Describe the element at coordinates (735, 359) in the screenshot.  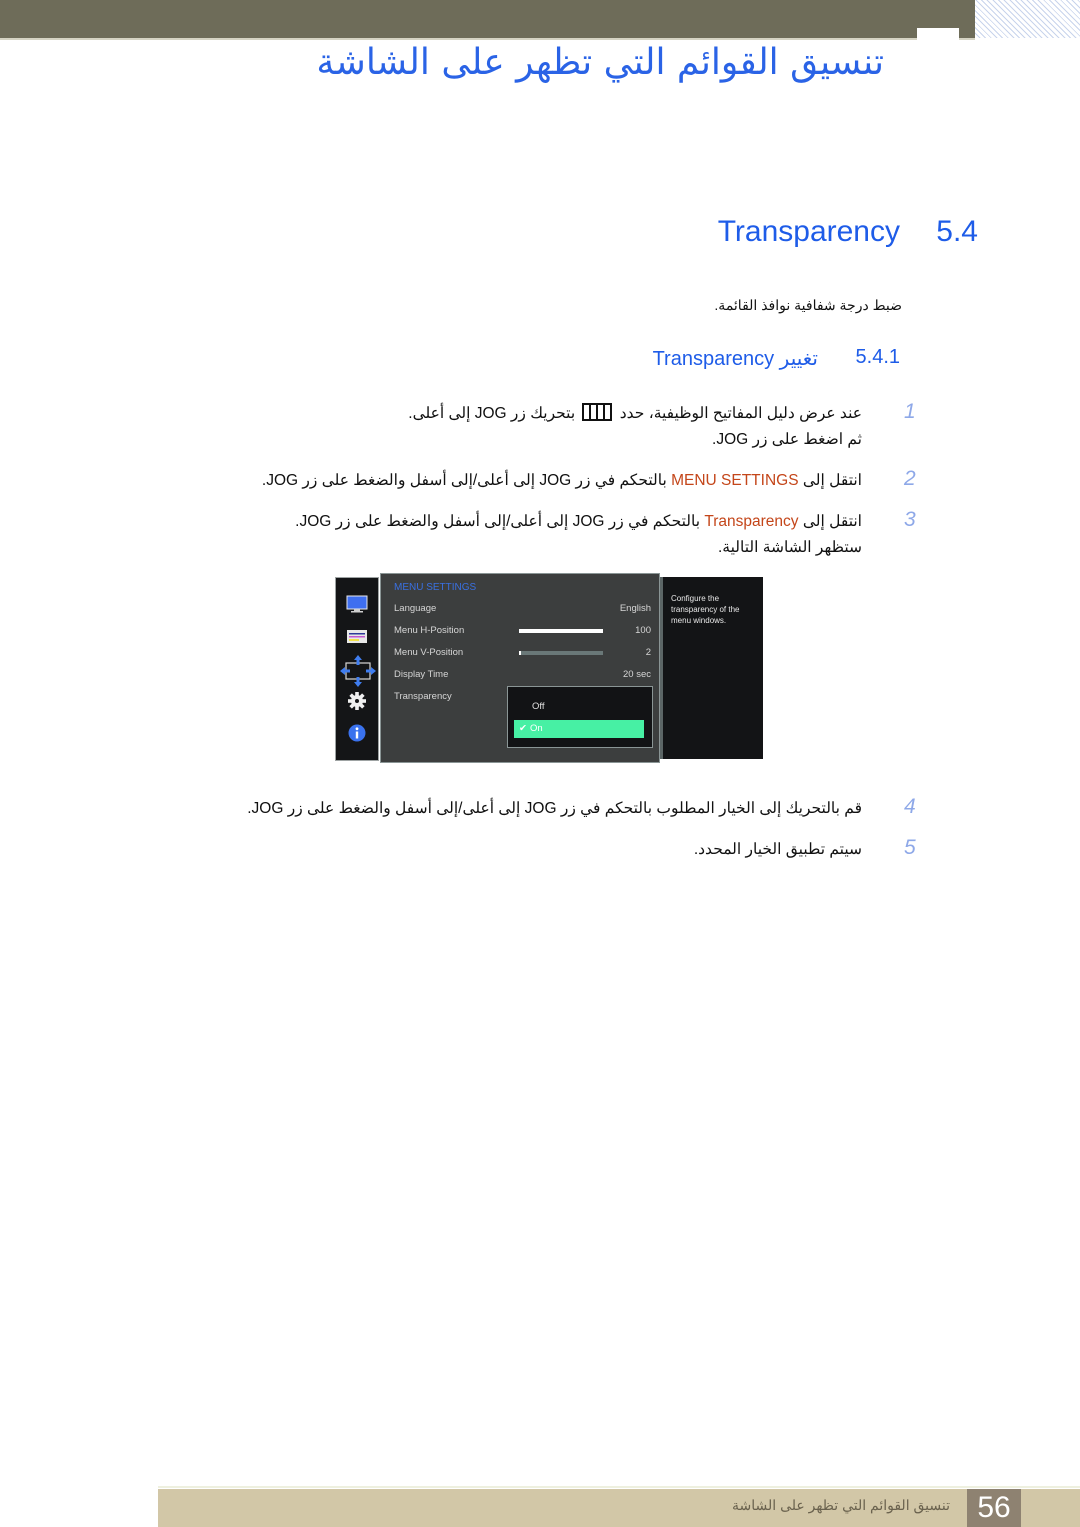
I see `subsection-title: تغيير Transparency` at that location.